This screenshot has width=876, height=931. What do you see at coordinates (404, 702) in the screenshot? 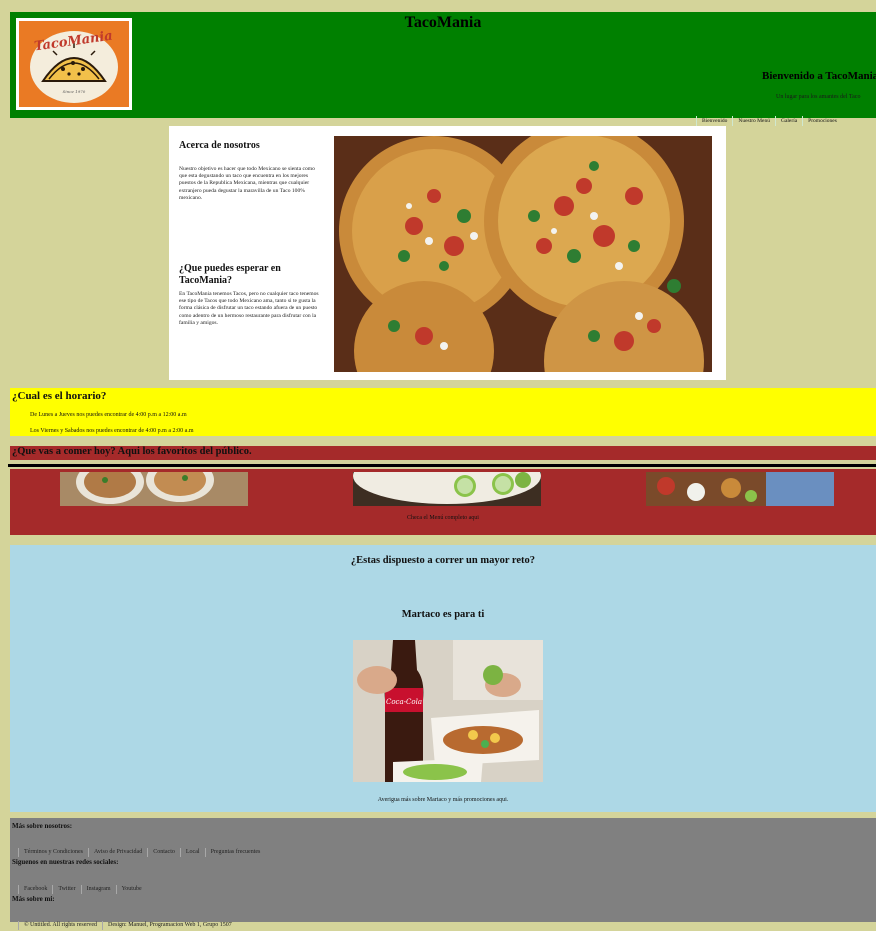
I see `coca-cola-label: Coca-Cola` at bounding box center [404, 702].